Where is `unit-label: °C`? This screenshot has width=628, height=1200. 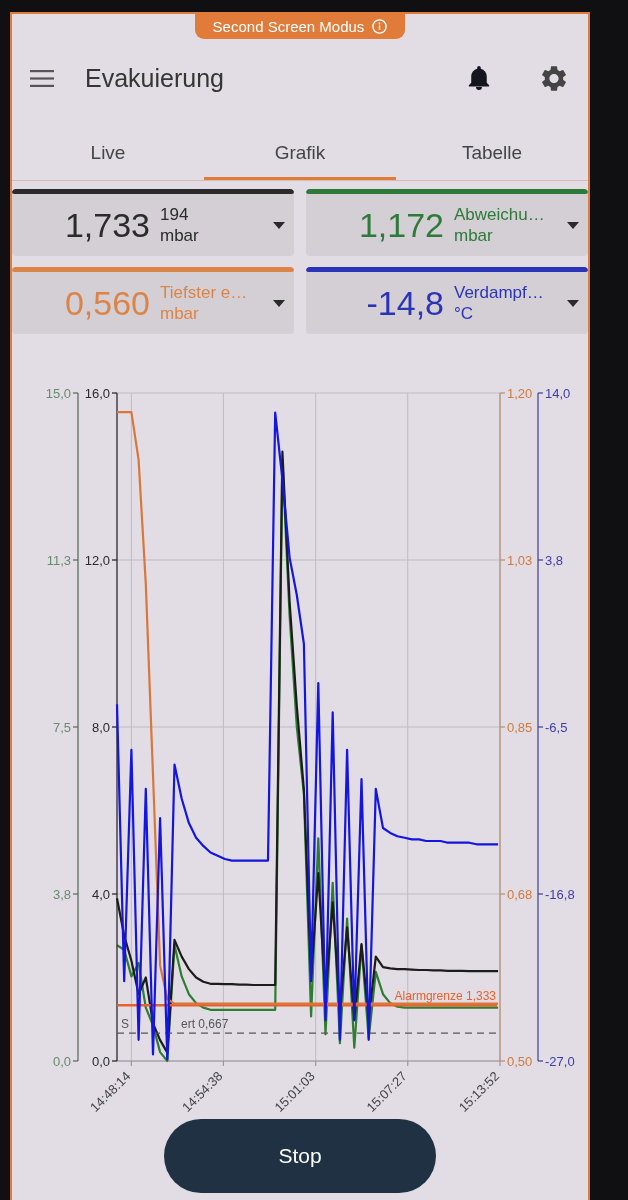 unit-label: °C is located at coordinates (464, 314).